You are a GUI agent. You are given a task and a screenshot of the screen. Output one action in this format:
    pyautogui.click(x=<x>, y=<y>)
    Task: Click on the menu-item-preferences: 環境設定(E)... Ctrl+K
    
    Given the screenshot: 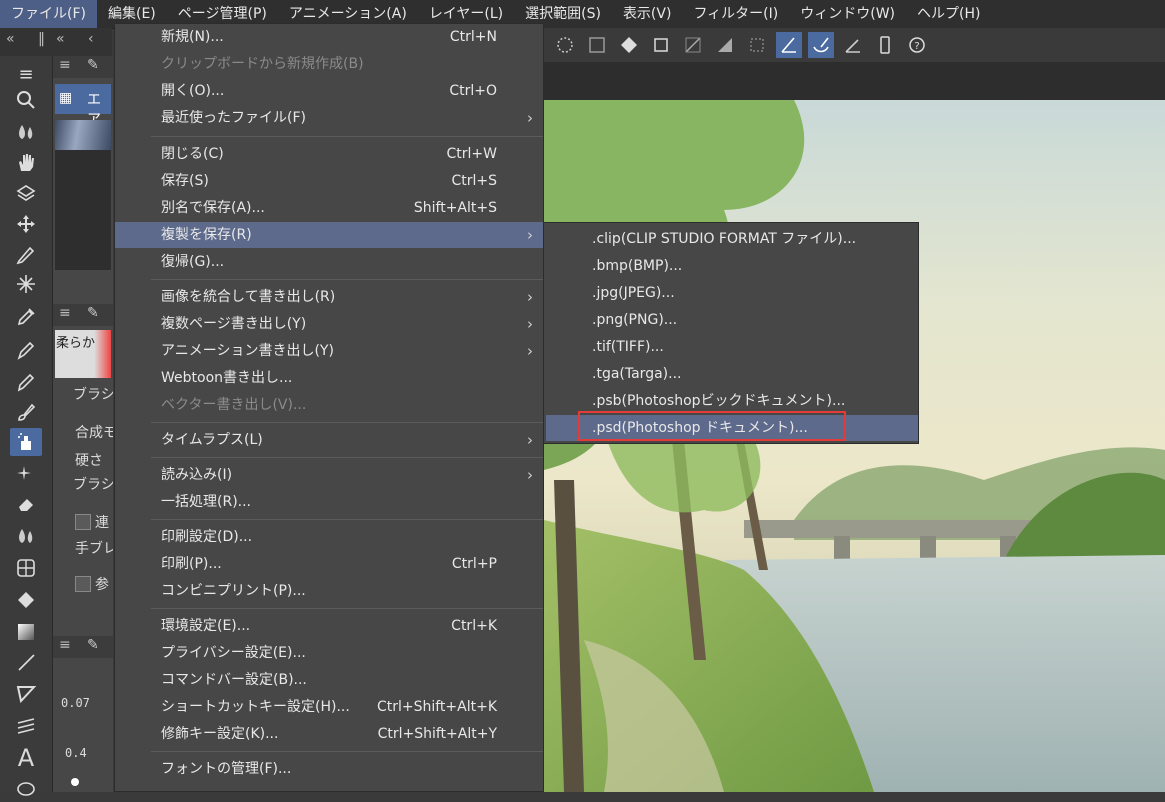 What is the action you would take?
    pyautogui.click(x=329, y=626)
    